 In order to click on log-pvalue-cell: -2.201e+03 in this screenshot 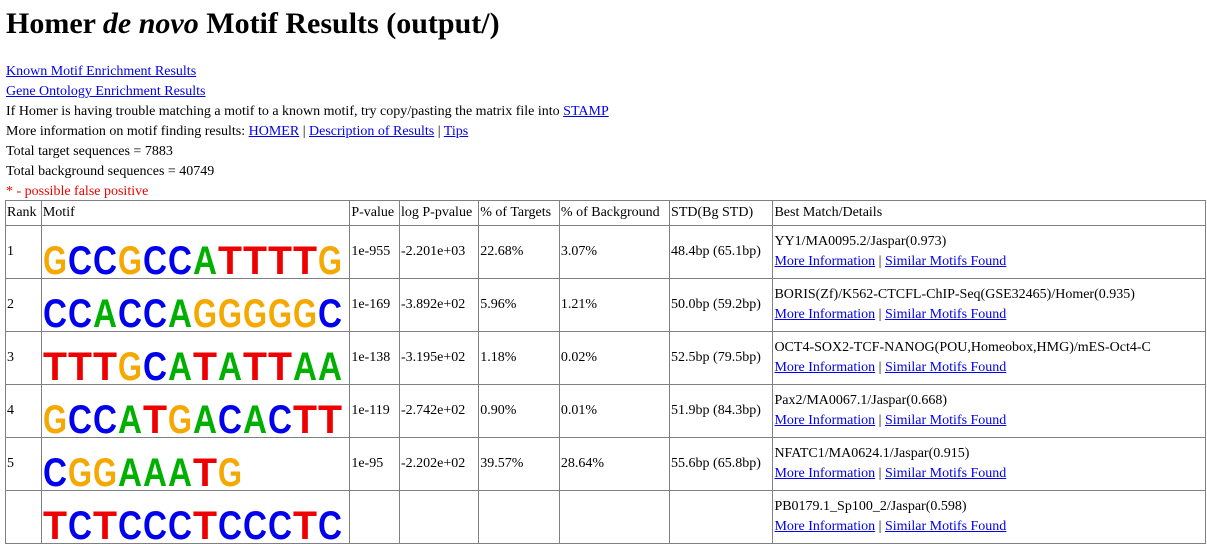, I will do `click(439, 252)`.